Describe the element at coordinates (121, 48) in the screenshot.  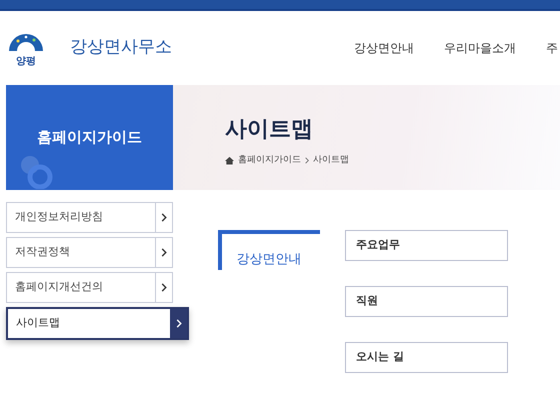
I see `site-title: 강상면사무소` at that location.